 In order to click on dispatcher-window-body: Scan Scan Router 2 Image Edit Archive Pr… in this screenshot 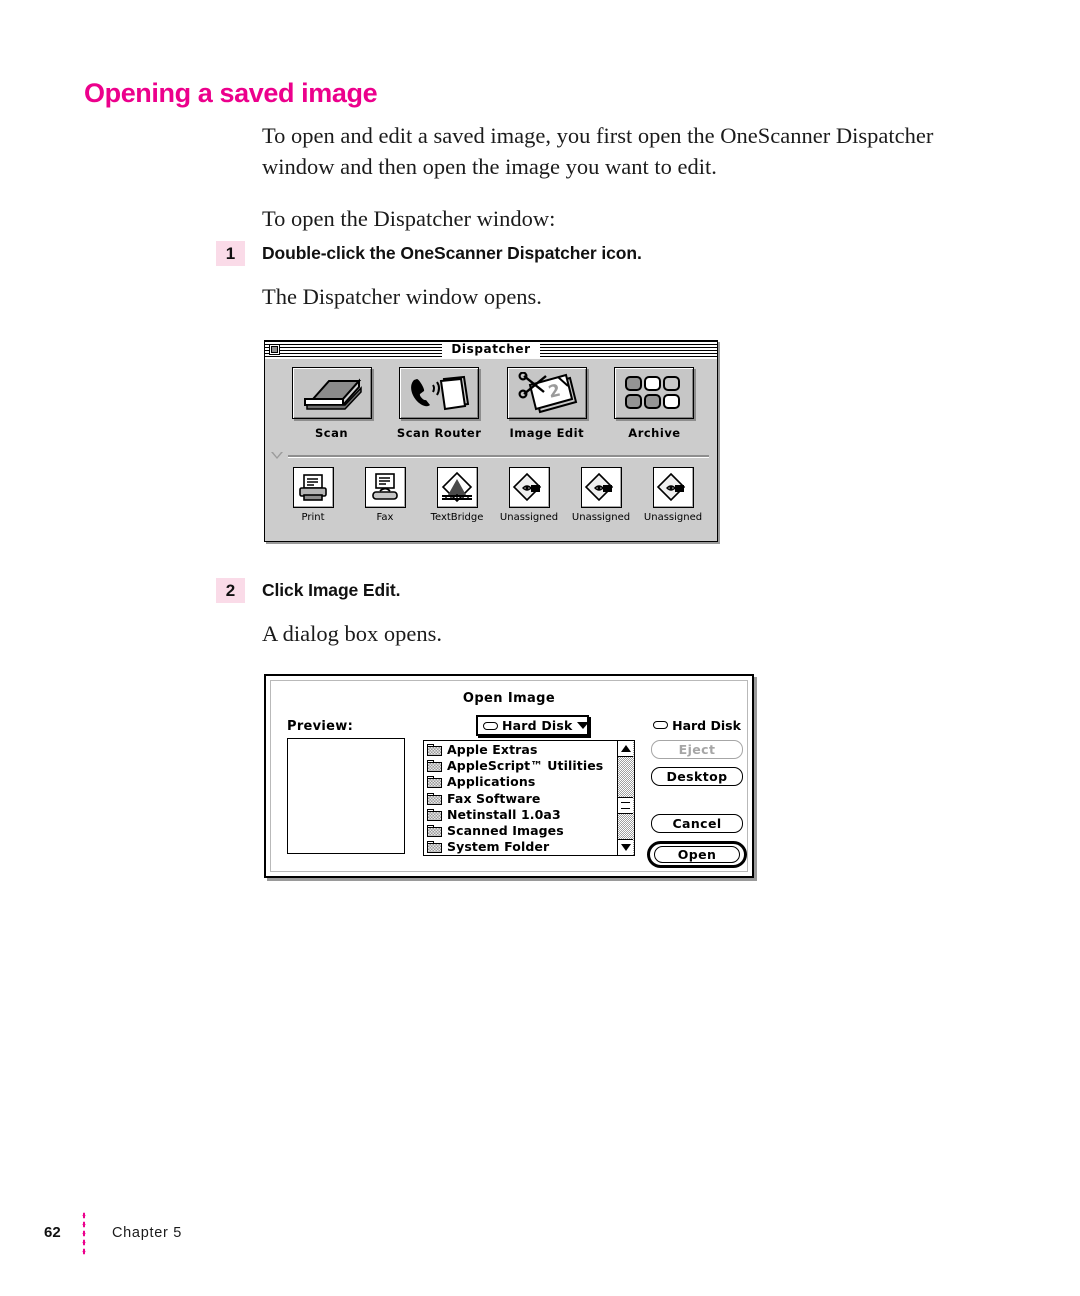, I will do `click(491, 449)`.